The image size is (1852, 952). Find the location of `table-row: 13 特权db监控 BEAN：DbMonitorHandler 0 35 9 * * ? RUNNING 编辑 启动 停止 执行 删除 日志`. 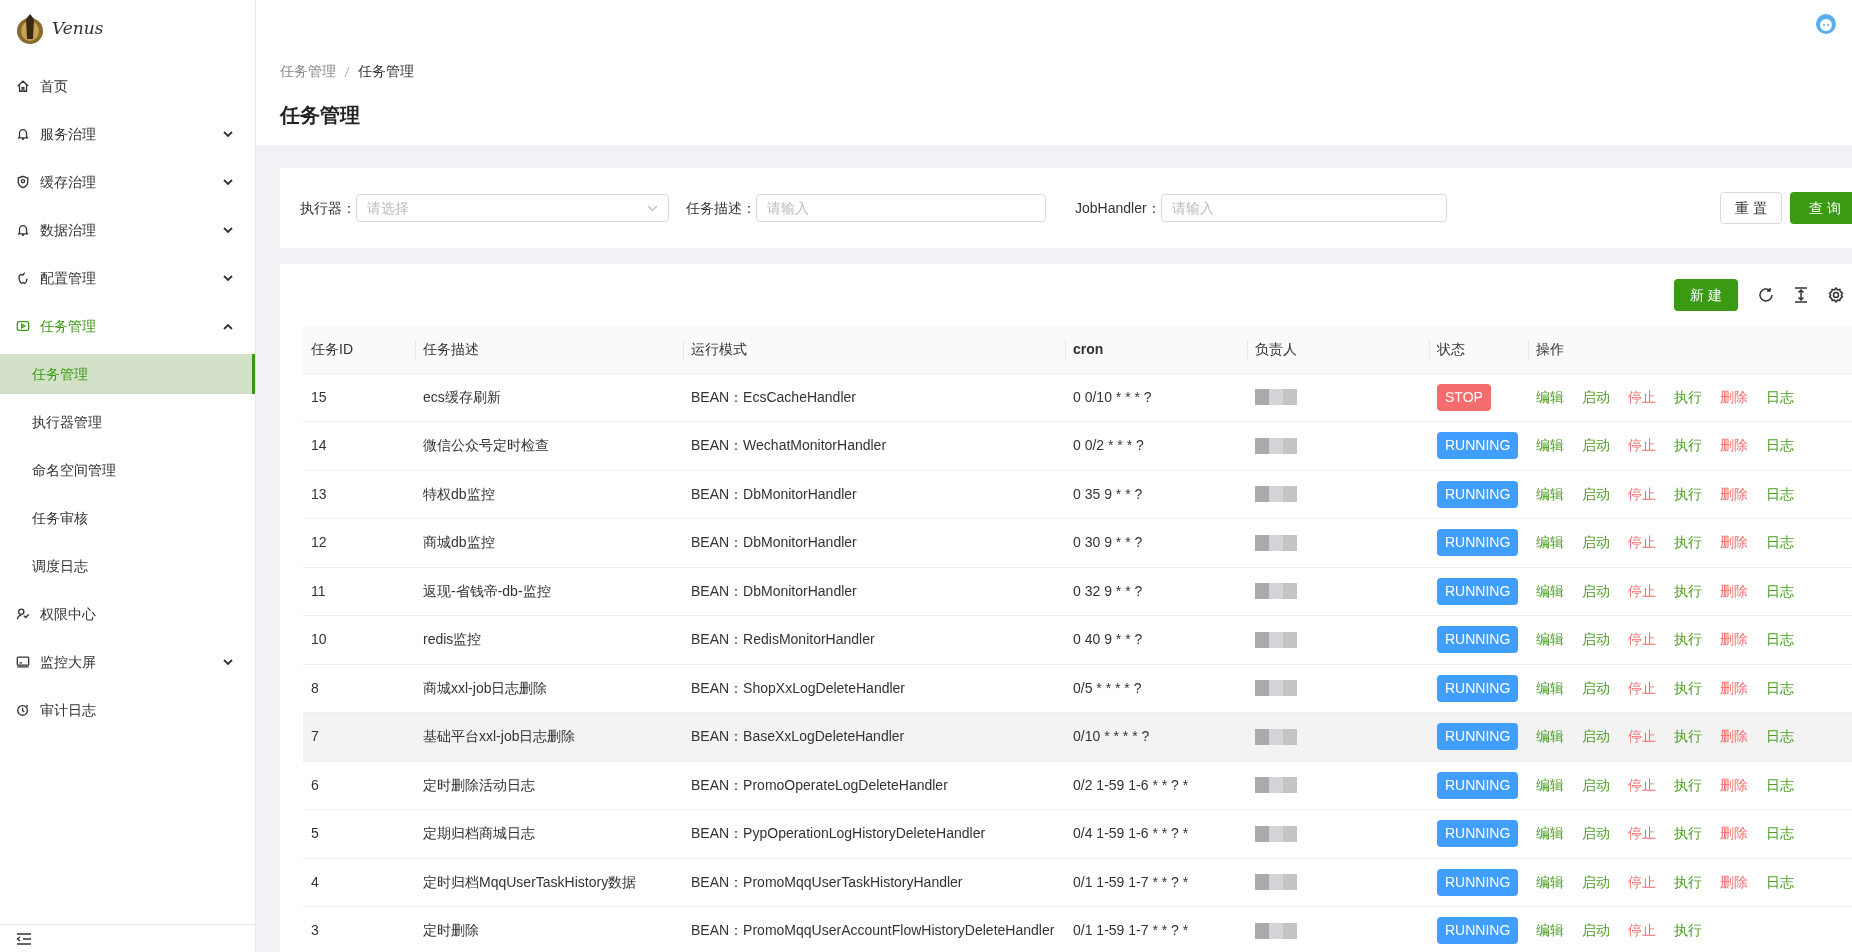

table-row: 13 特权db监控 BEAN：DbMonitorHandler 0 35 9 * * ? RUNNING 编辑 启动 停止 执行 删除 日志 is located at coordinates (1077, 494).